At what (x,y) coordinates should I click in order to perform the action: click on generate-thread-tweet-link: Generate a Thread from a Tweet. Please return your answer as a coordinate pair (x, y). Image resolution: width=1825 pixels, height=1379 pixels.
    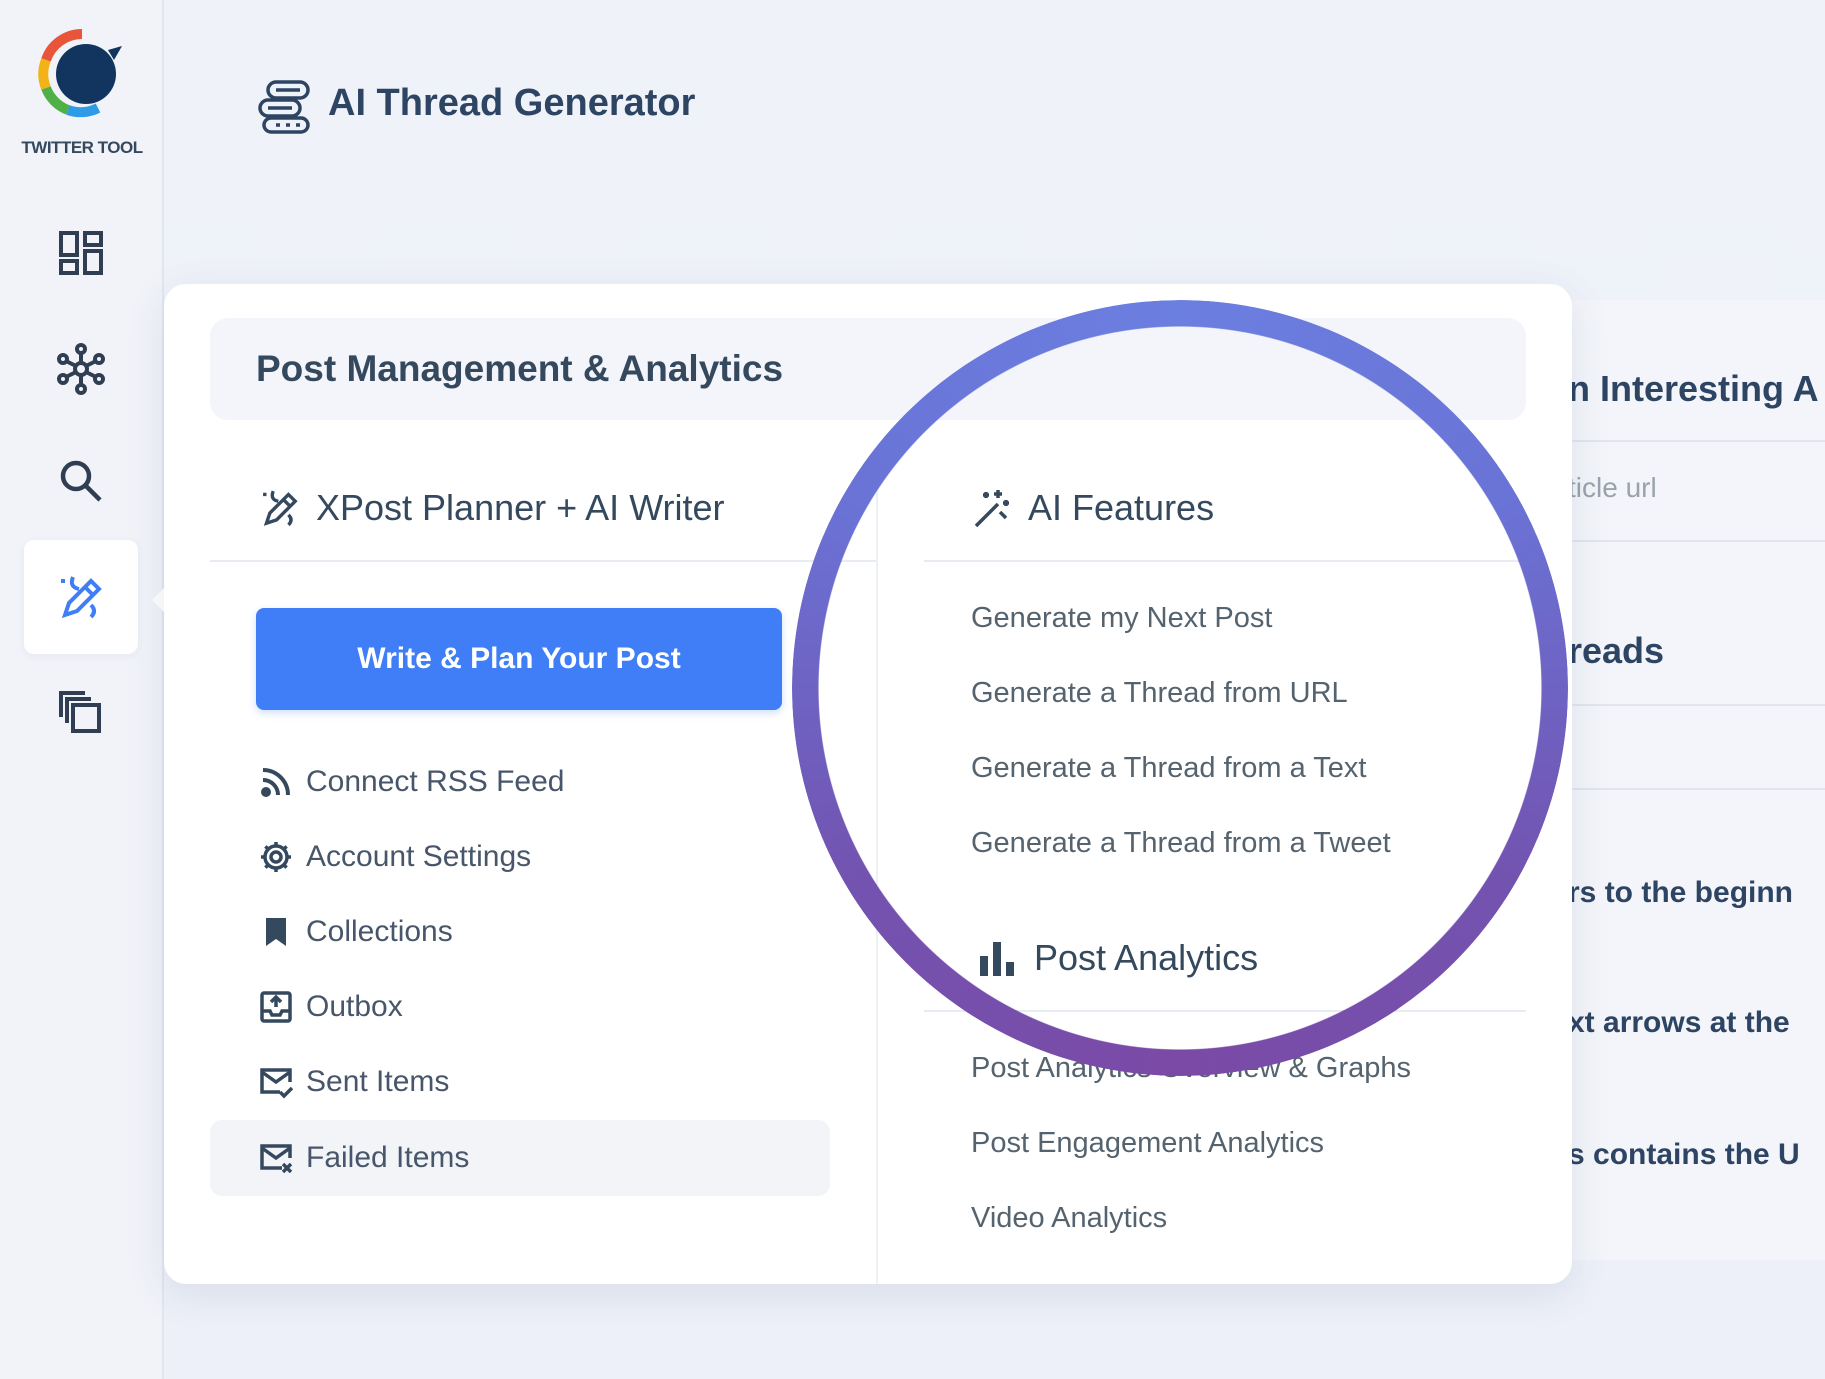
    Looking at the image, I should click on (1181, 843).